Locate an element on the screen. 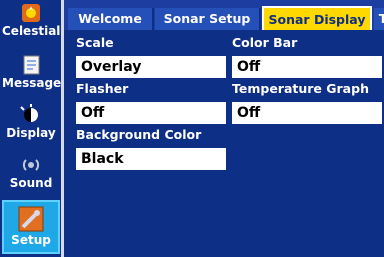 The image size is (384, 257). display-icon is located at coordinates (31, 115).